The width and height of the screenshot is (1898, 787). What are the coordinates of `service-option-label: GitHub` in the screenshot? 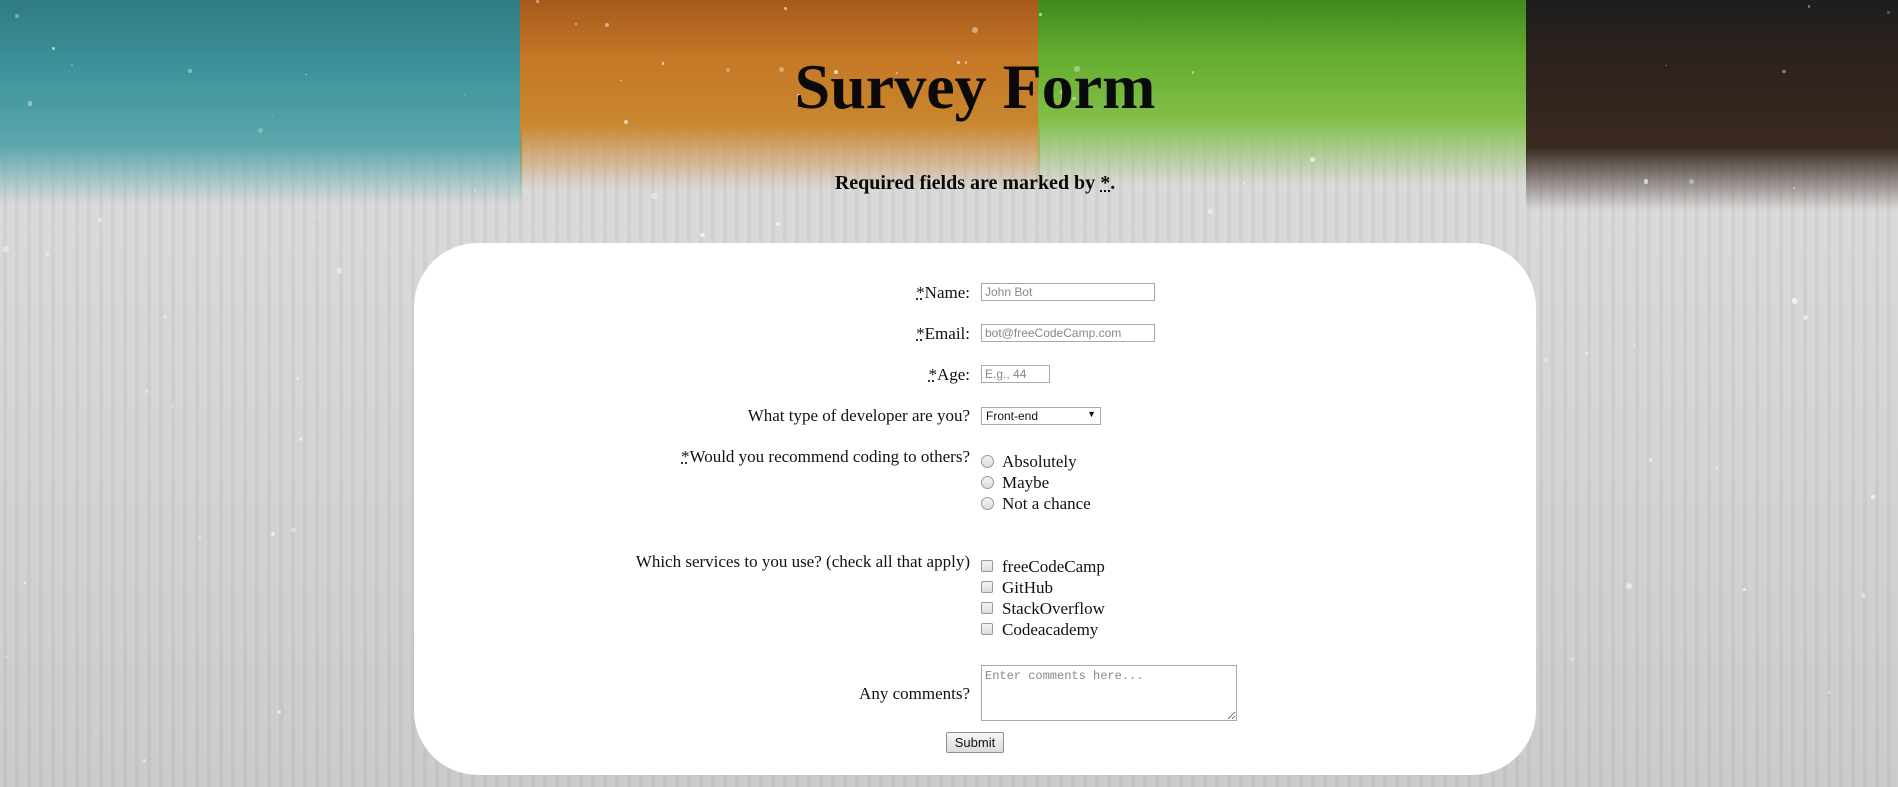 It's located at (1027, 587).